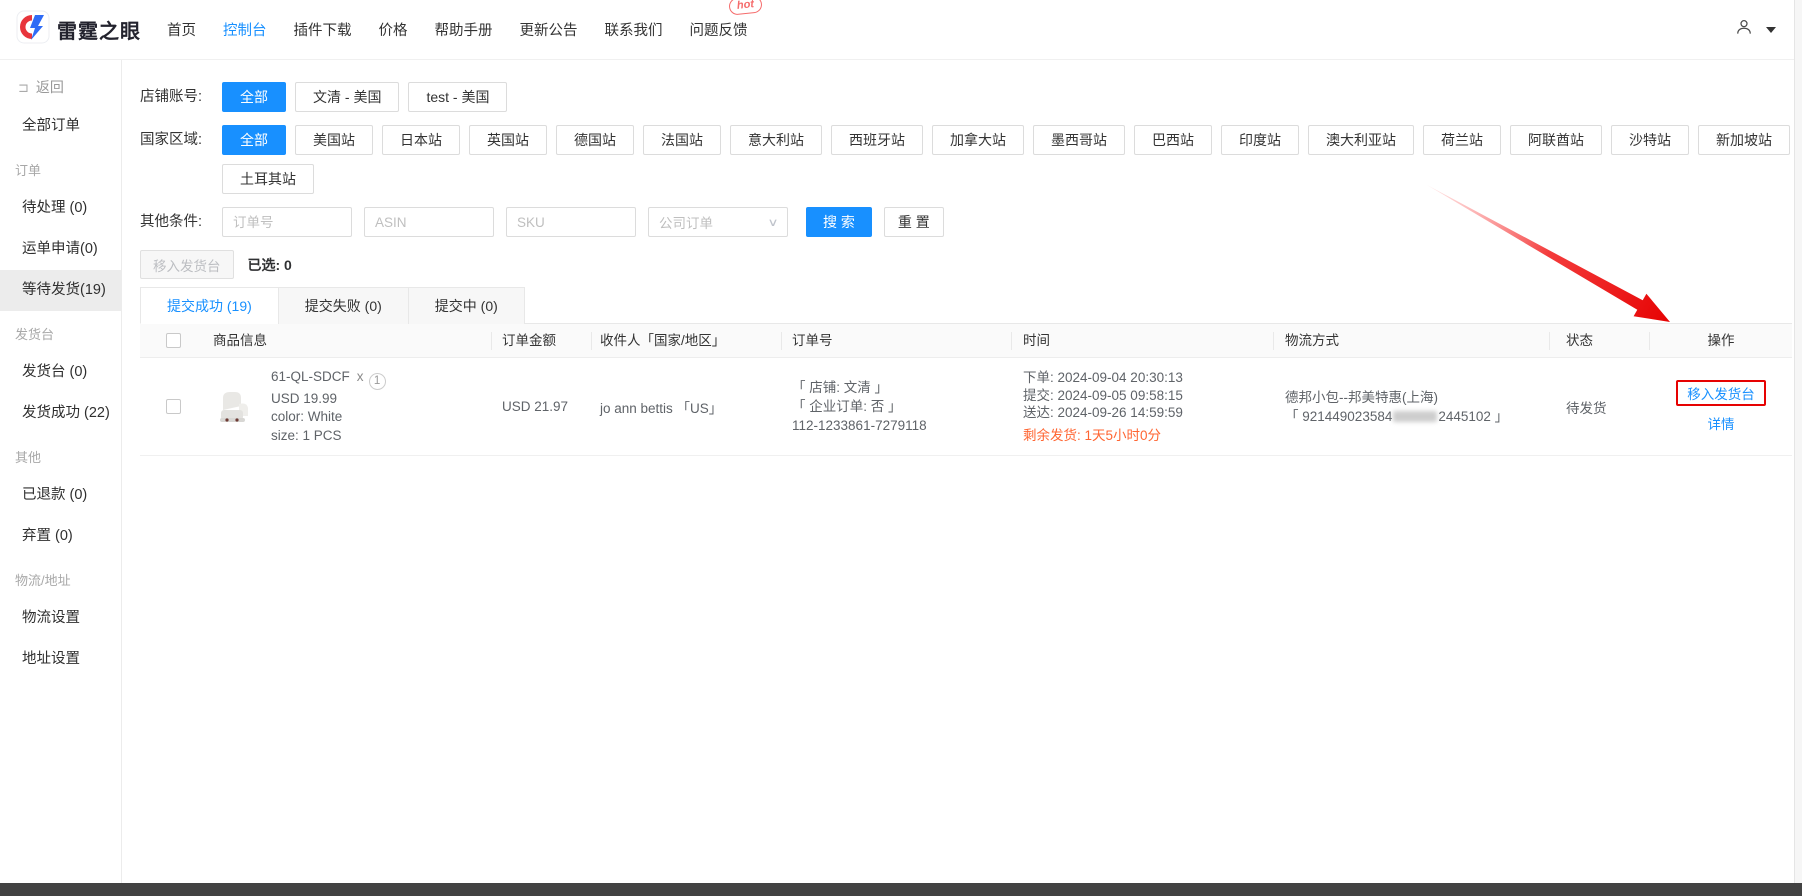 This screenshot has width=1802, height=896. Describe the element at coordinates (421, 140) in the screenshot. I see `country-filter-button: 日本站` at that location.